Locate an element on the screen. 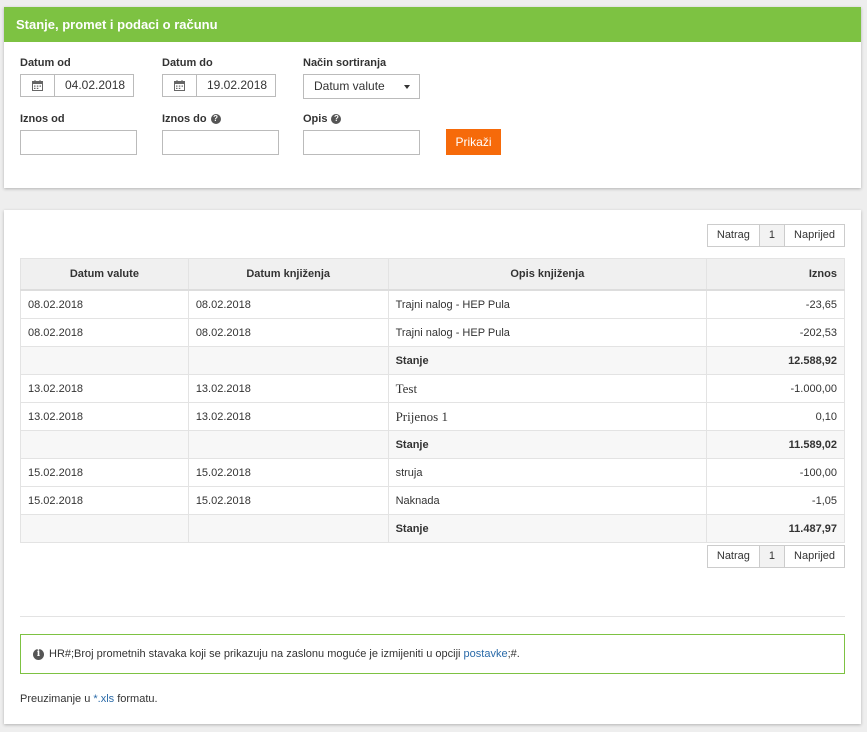 This screenshot has width=867, height=732. amount-cell: 0,10 is located at coordinates (775, 416).